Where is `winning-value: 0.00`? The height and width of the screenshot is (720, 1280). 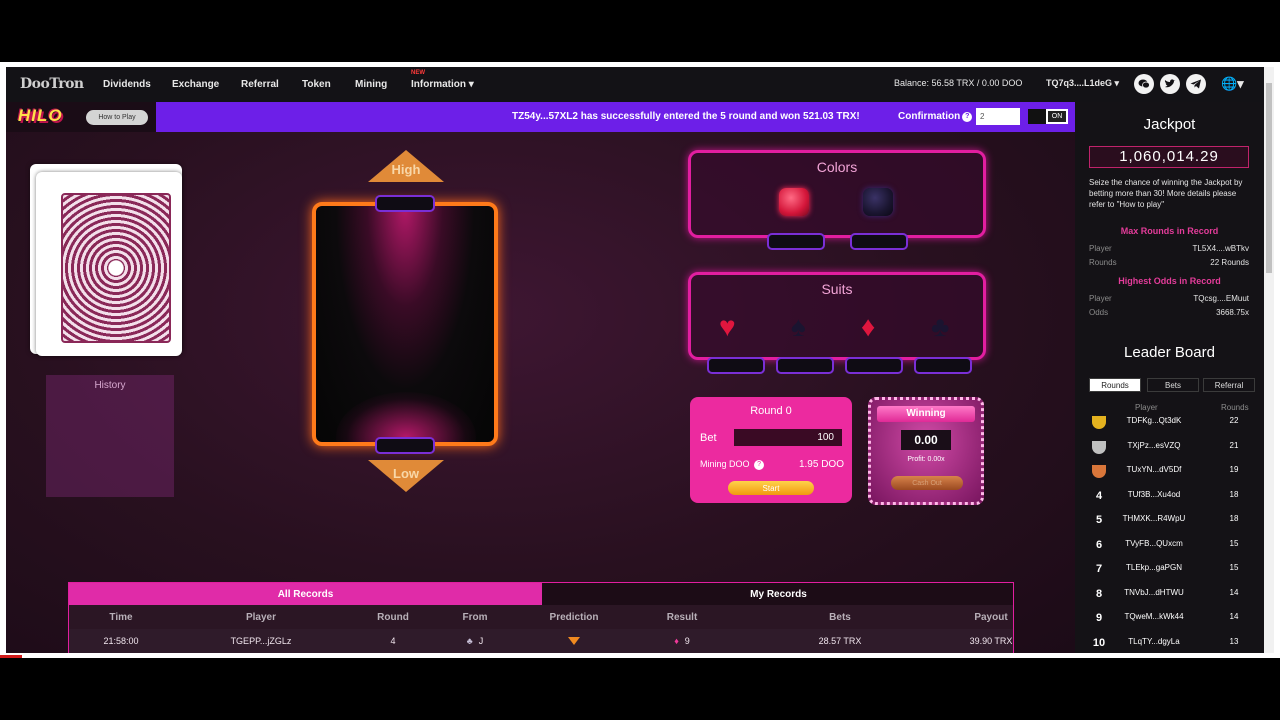
winning-value: 0.00 is located at coordinates (926, 440).